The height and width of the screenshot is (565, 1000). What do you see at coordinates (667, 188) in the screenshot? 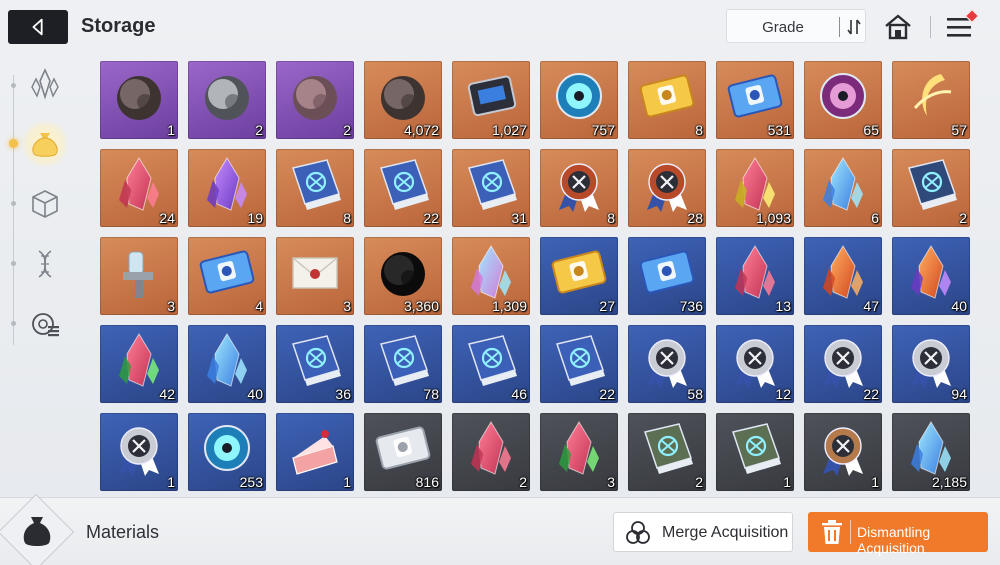
I see `inventory-slot: 28` at bounding box center [667, 188].